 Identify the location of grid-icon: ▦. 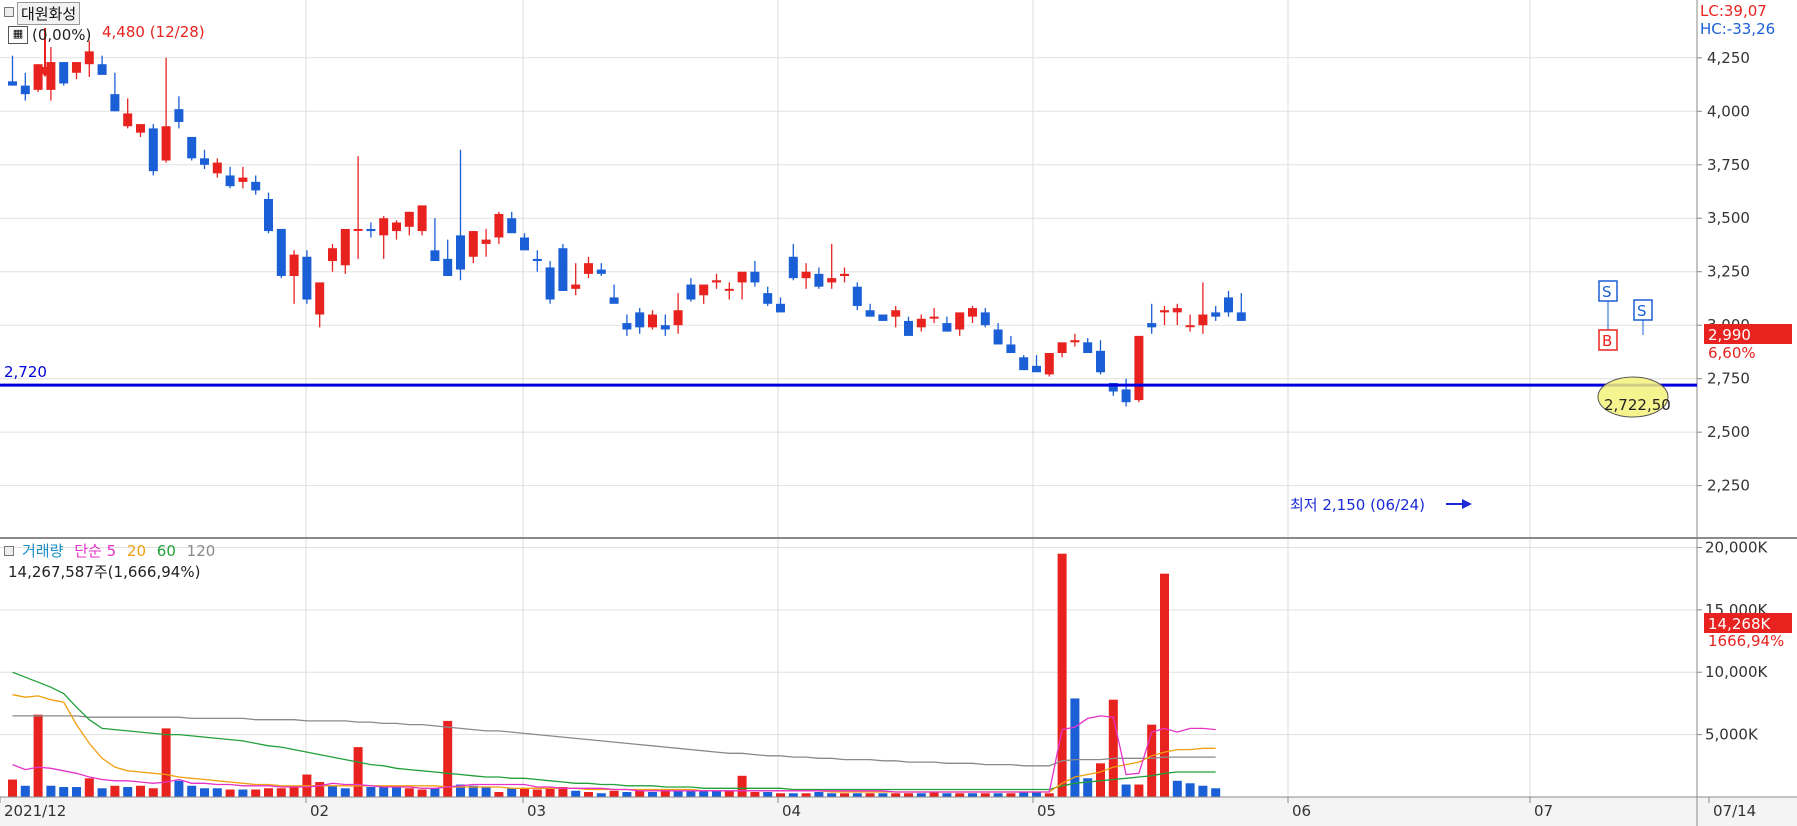
(18, 35).